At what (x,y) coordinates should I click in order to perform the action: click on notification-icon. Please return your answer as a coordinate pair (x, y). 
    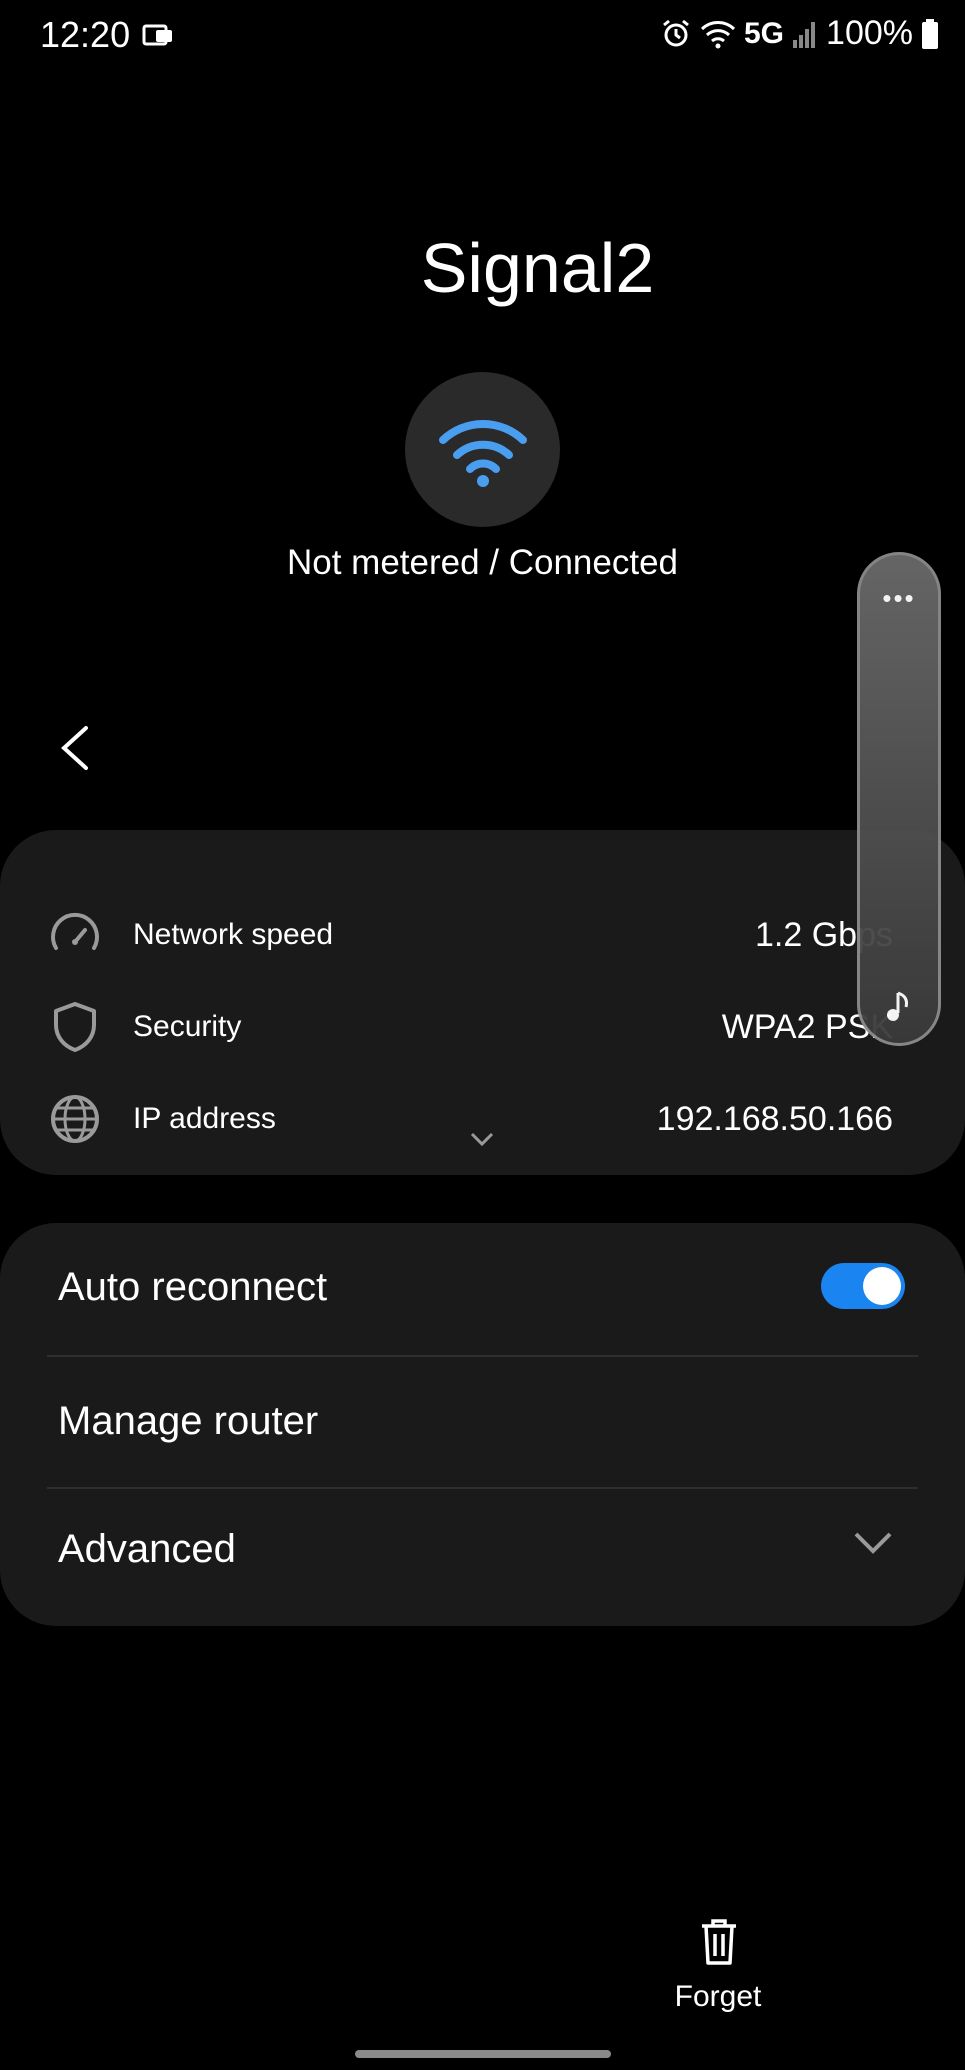
    Looking at the image, I should click on (157, 35).